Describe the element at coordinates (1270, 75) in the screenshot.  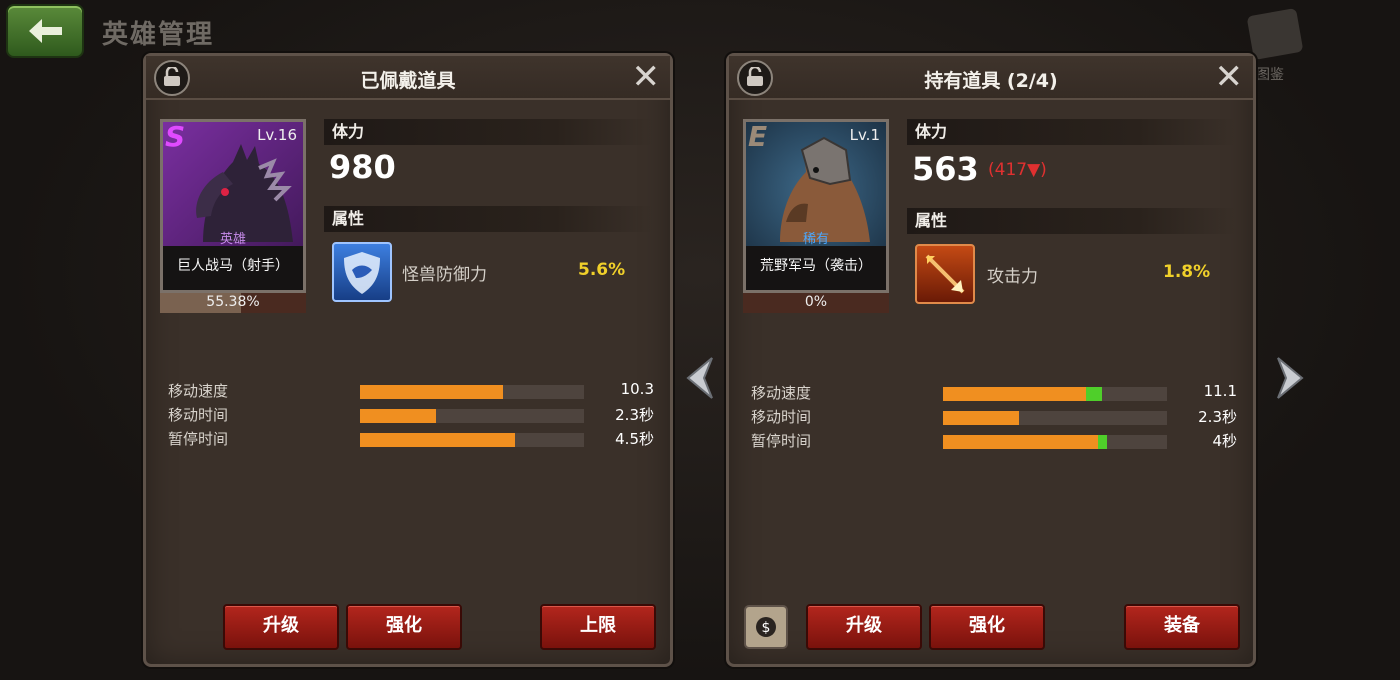
I see `codex-label: 图鉴` at that location.